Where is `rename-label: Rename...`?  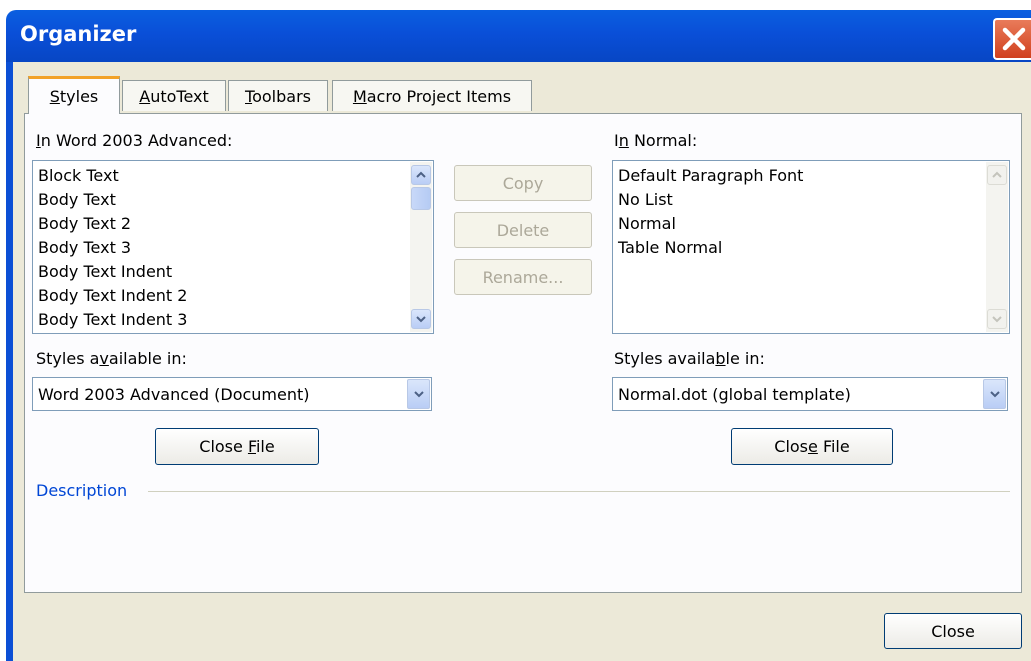 rename-label: Rename... is located at coordinates (523, 277).